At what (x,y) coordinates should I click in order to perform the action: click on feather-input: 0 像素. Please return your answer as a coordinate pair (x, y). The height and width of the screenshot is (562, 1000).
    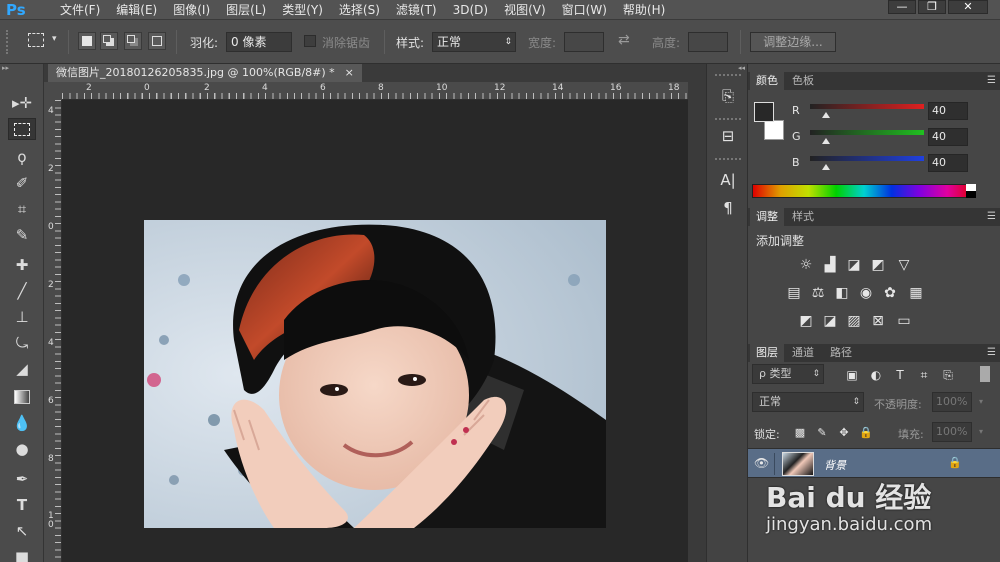
    Looking at the image, I should click on (259, 42).